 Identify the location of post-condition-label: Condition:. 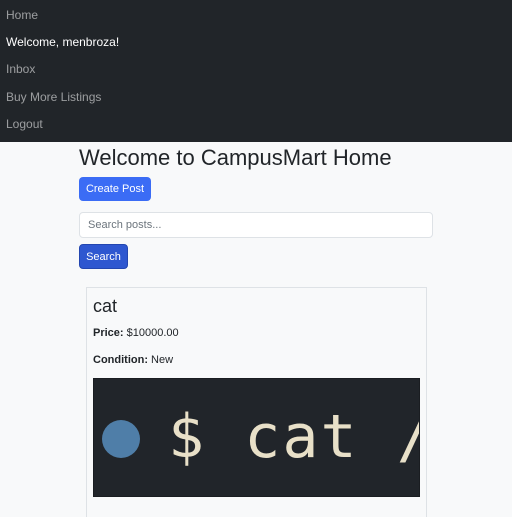
(120, 360).